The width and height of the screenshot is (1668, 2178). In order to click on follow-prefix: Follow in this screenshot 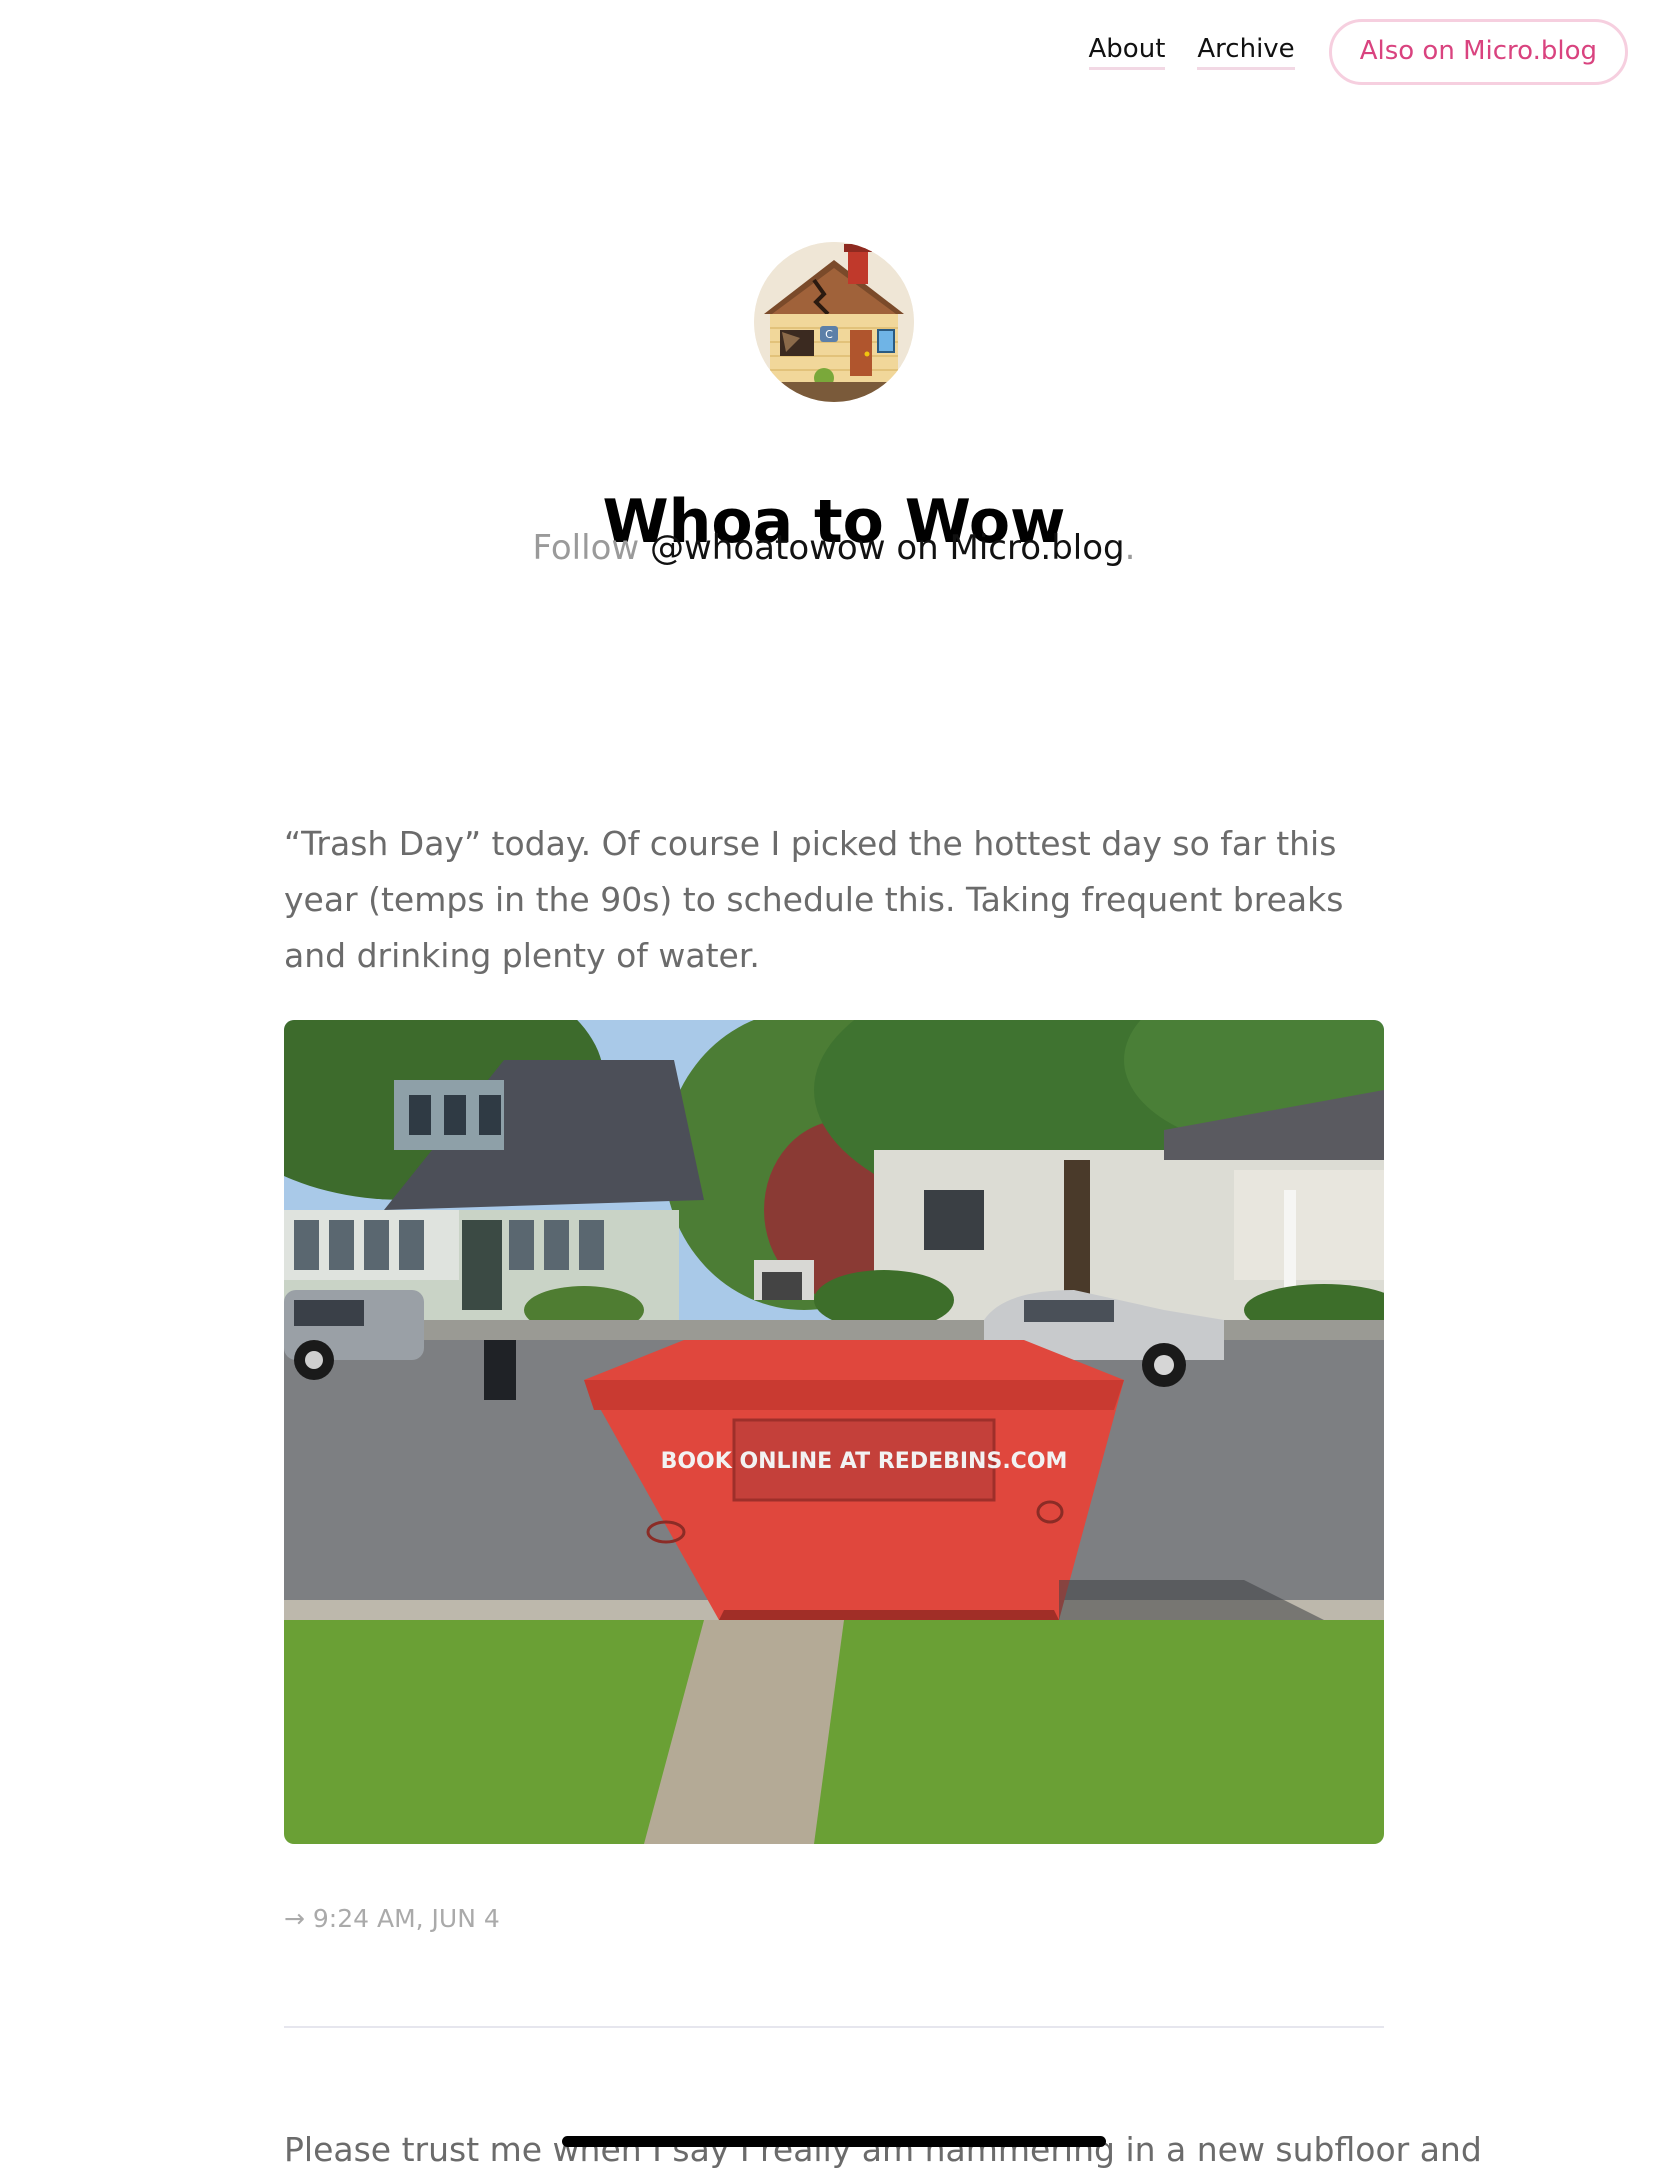, I will do `click(586, 548)`.